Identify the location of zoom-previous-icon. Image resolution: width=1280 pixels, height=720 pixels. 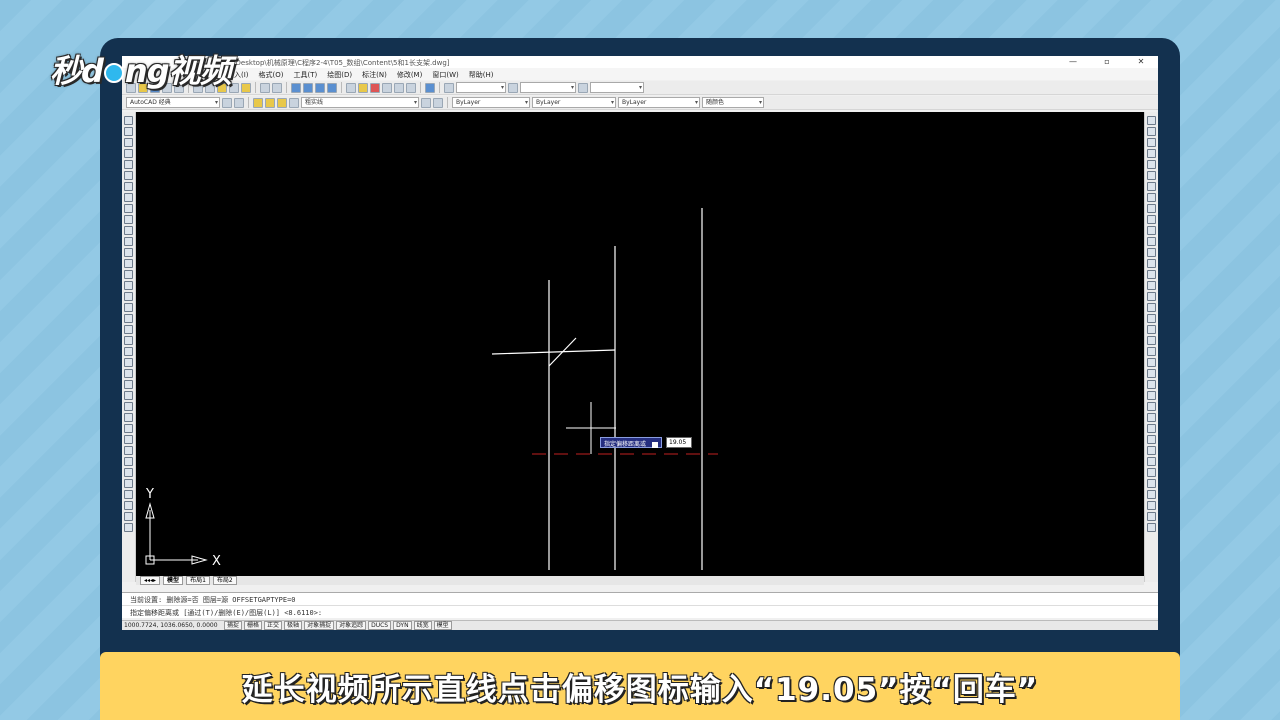
(332, 87).